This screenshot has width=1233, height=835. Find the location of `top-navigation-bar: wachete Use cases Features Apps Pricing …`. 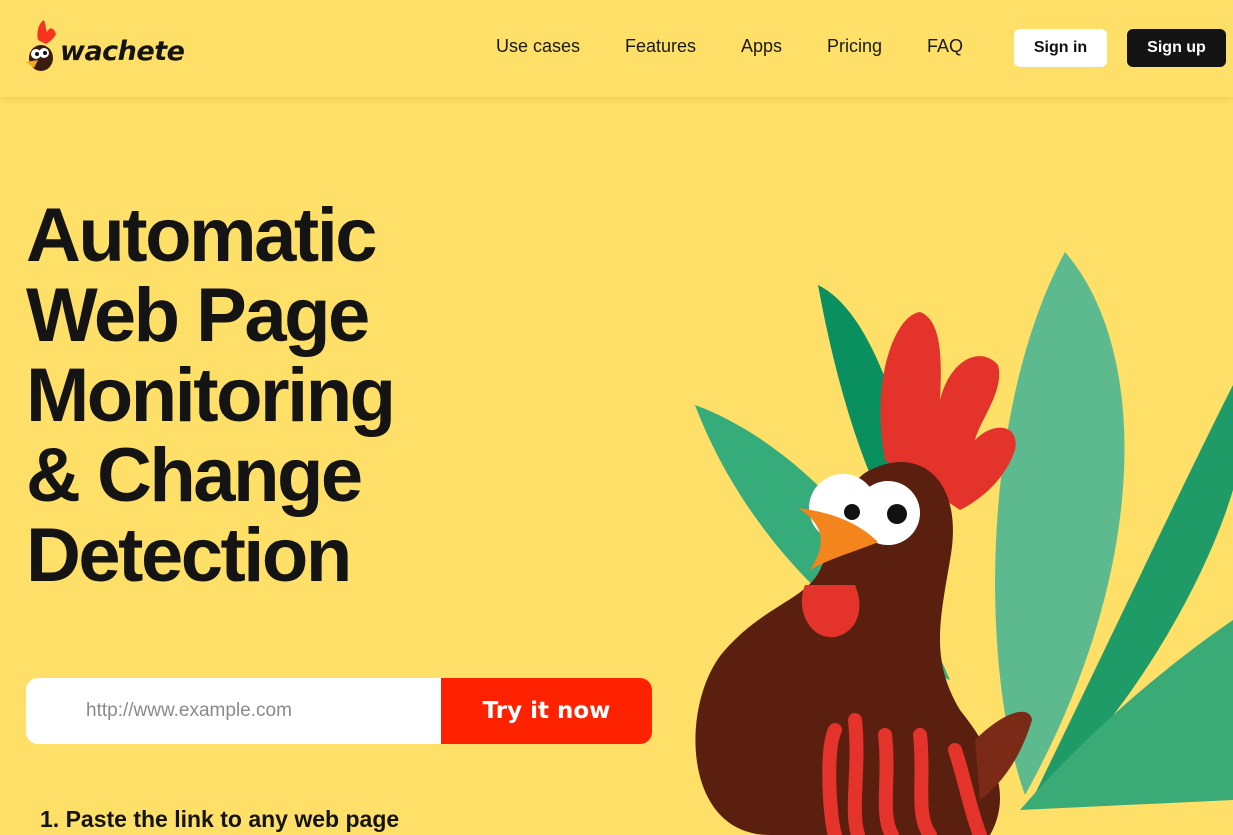

top-navigation-bar: wachete Use cases Features Apps Pricing … is located at coordinates (616, 48).